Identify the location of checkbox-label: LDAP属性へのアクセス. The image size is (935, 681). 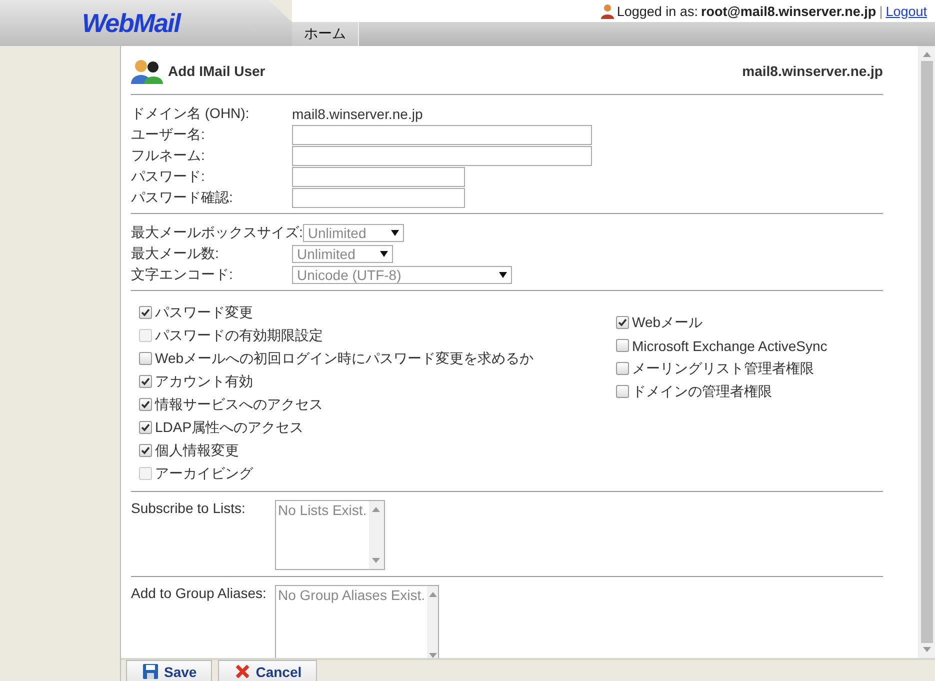
(229, 427).